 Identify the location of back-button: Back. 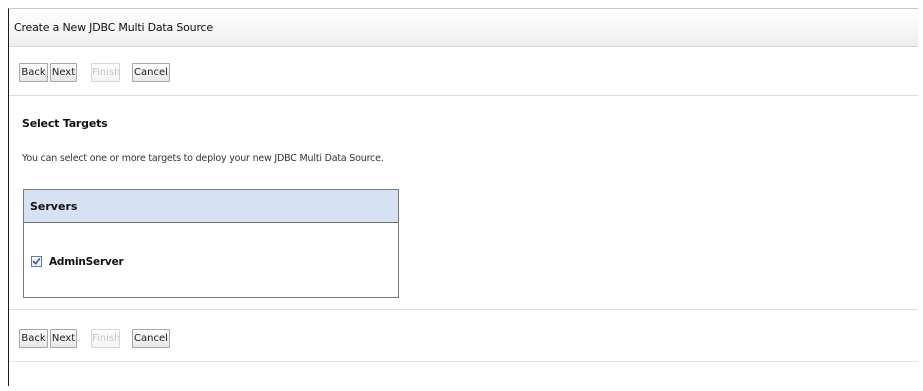
(33, 72).